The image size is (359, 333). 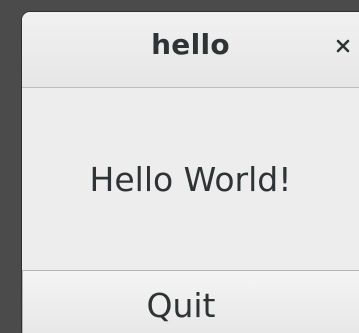 I want to click on window-title: hello, so click(x=190, y=44).